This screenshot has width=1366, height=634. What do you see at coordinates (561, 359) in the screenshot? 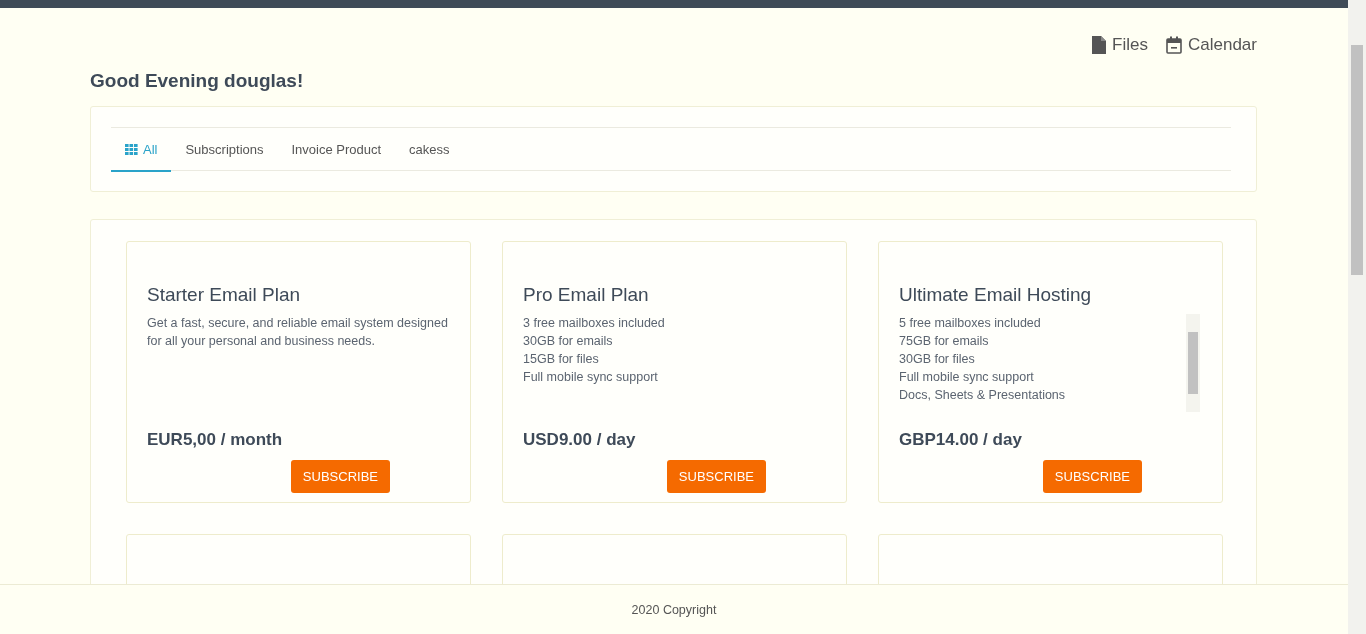
I see `feature-item: 15GB for files` at bounding box center [561, 359].